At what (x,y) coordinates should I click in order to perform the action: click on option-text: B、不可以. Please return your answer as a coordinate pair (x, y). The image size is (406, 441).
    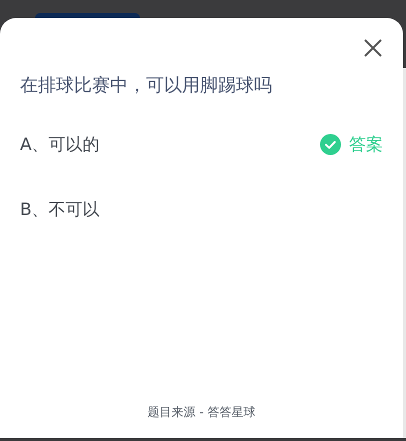
    Looking at the image, I should click on (201, 209).